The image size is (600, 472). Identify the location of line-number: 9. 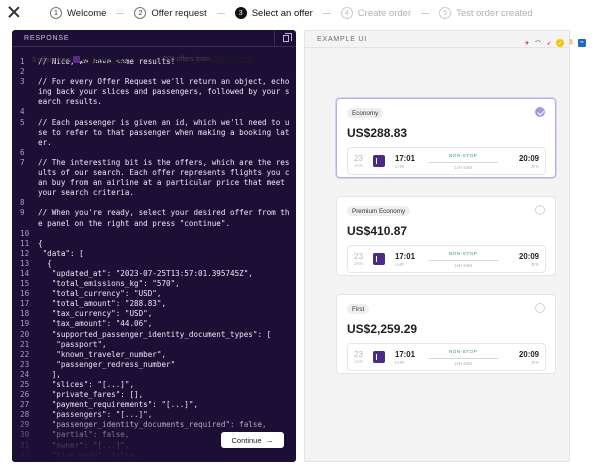
(22, 213).